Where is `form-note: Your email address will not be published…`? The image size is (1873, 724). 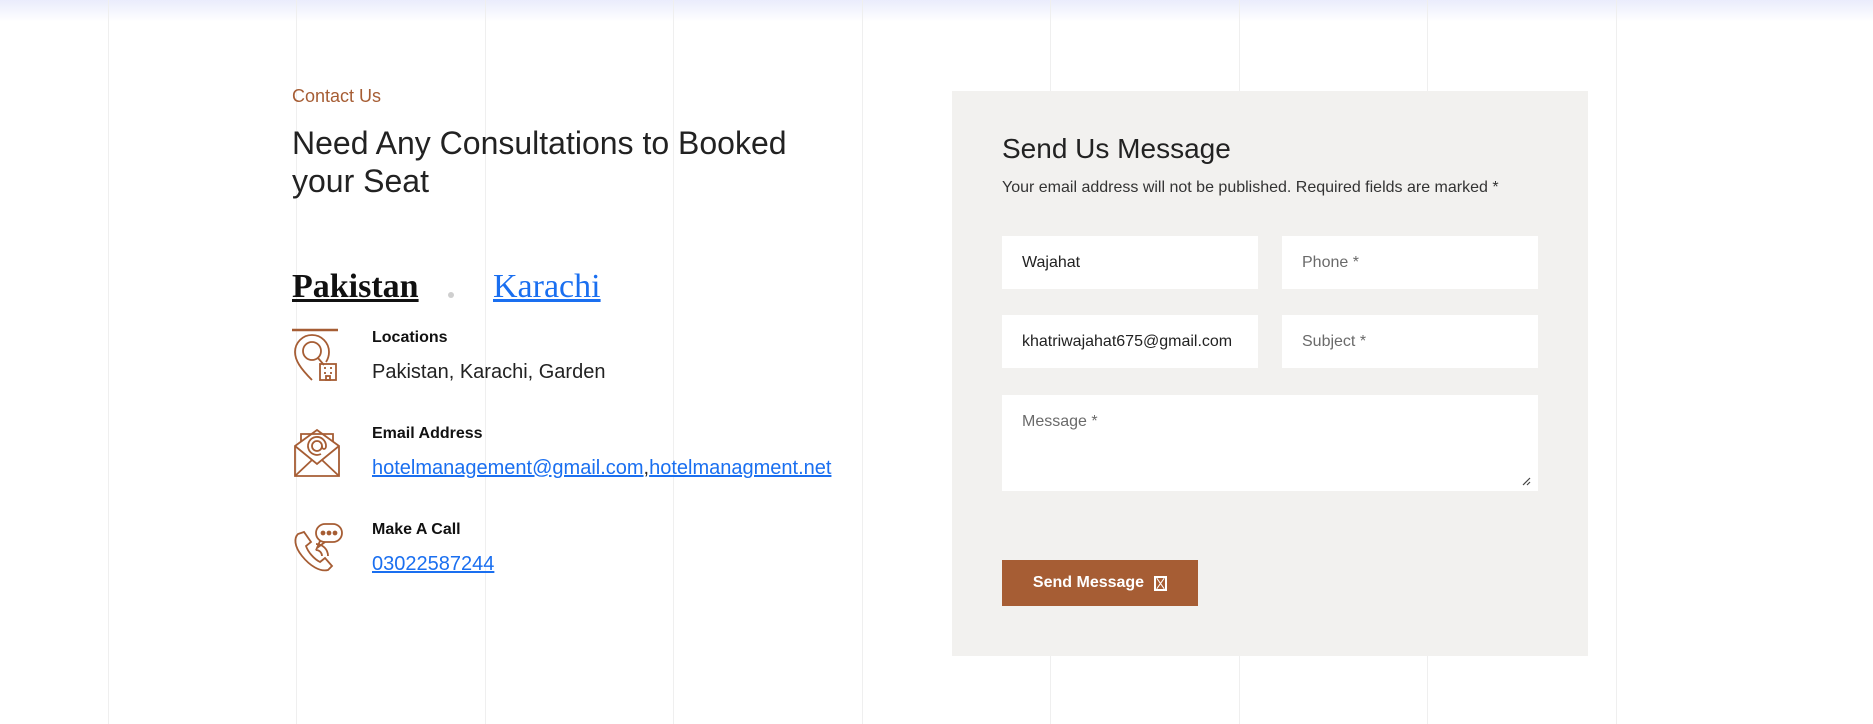
form-note: Your email address will not be published… is located at coordinates (1250, 187).